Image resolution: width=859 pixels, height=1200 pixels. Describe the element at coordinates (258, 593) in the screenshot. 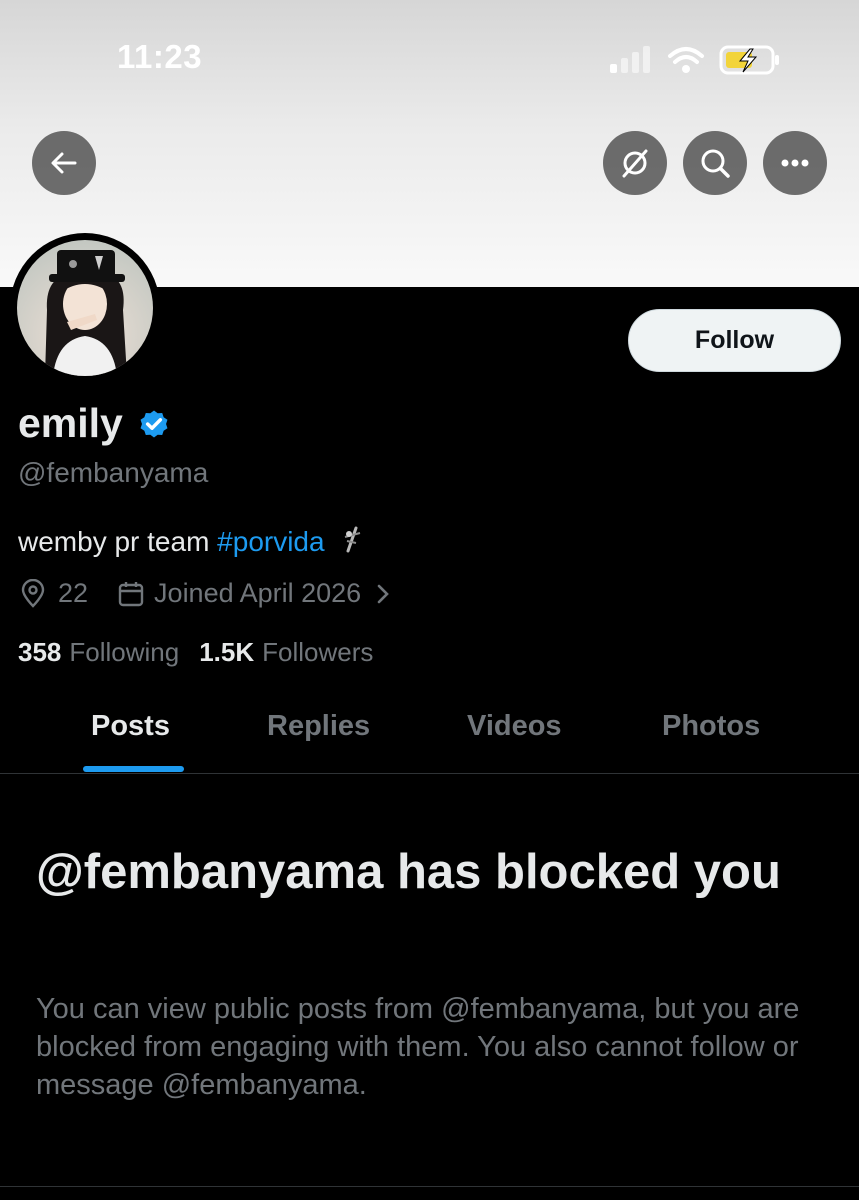

I see `joined-text: Joined April 2026` at that location.